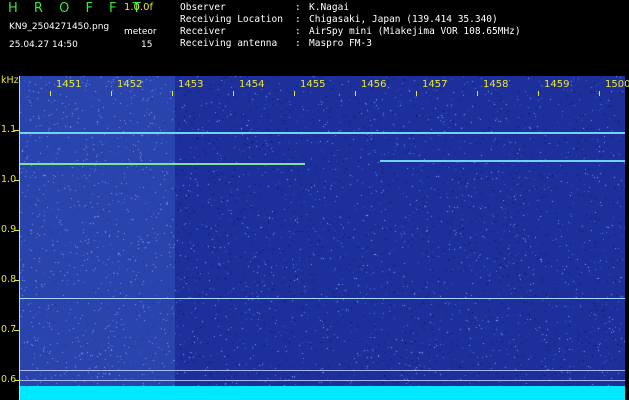 The image size is (629, 400). Describe the element at coordinates (191, 84) in the screenshot. I see `x-tick-label: 1453` at that location.